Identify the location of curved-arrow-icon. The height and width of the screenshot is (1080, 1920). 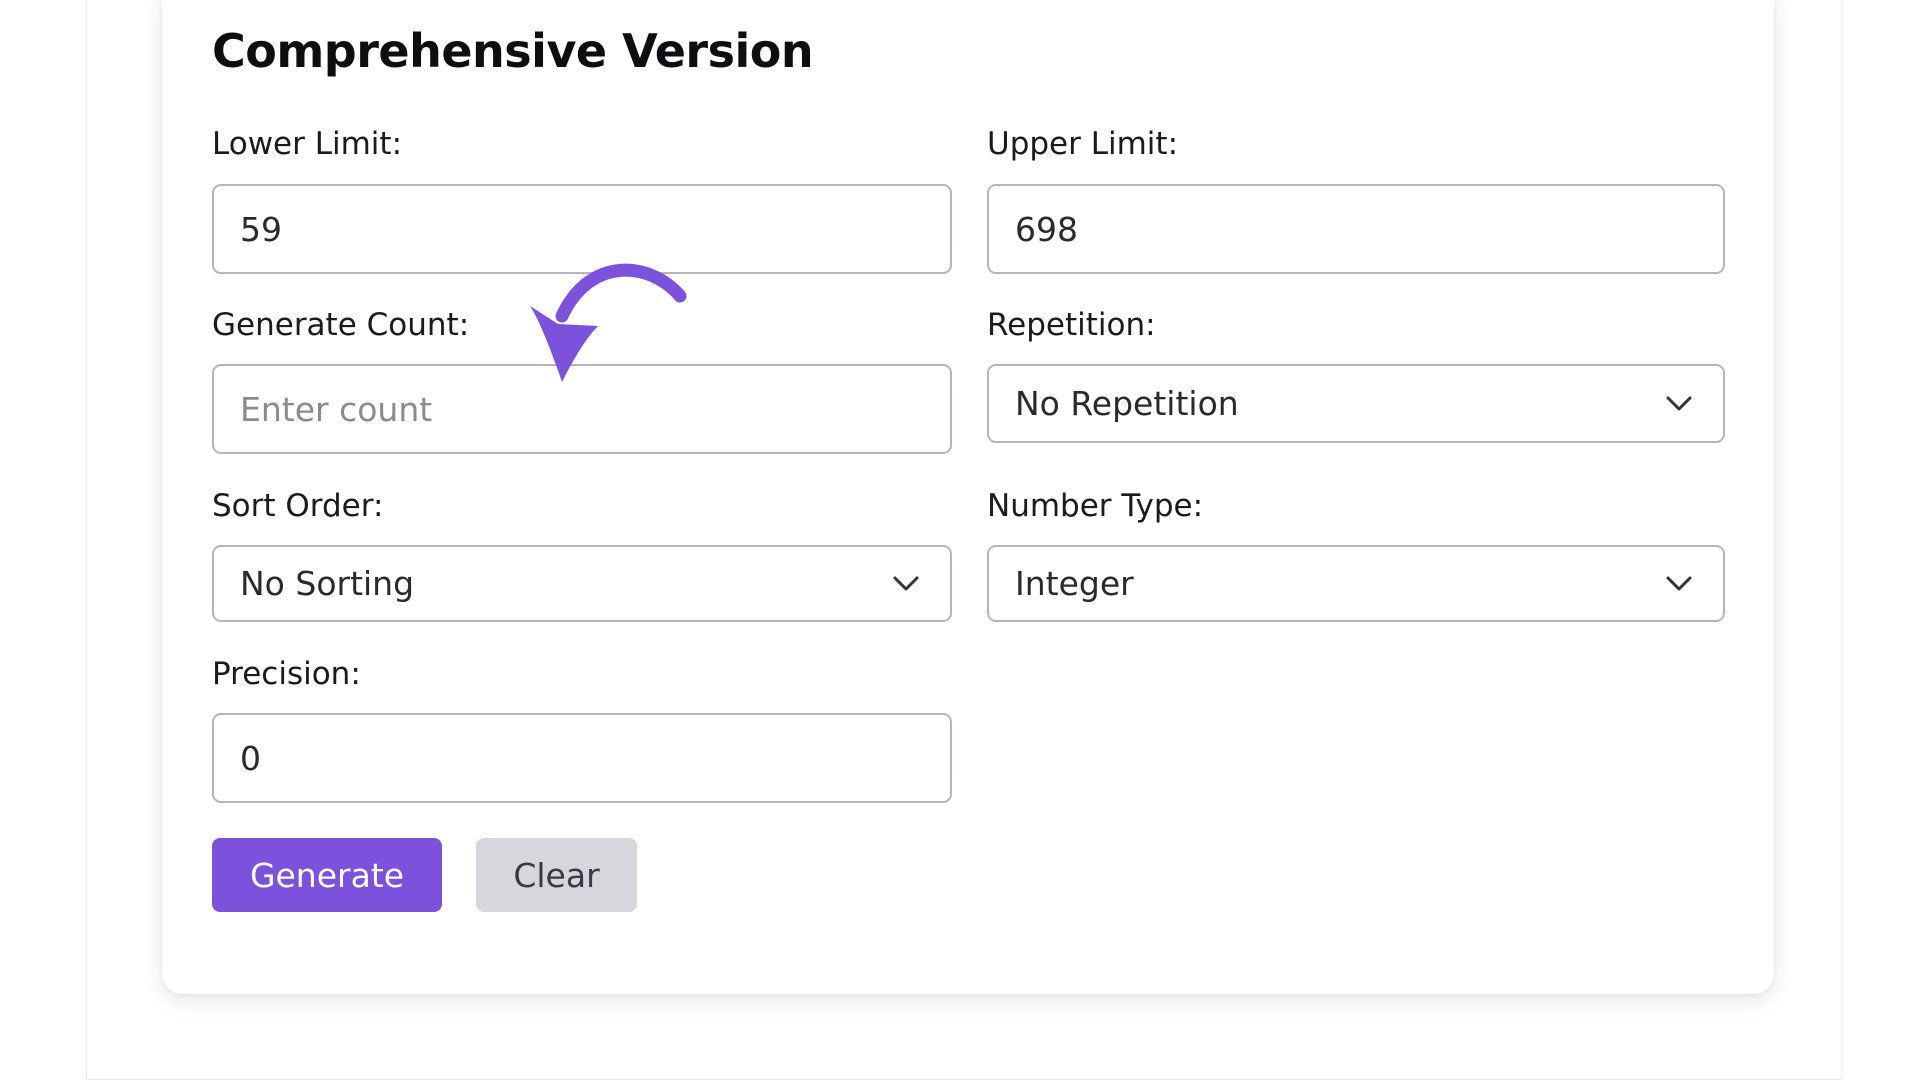
(608, 322).